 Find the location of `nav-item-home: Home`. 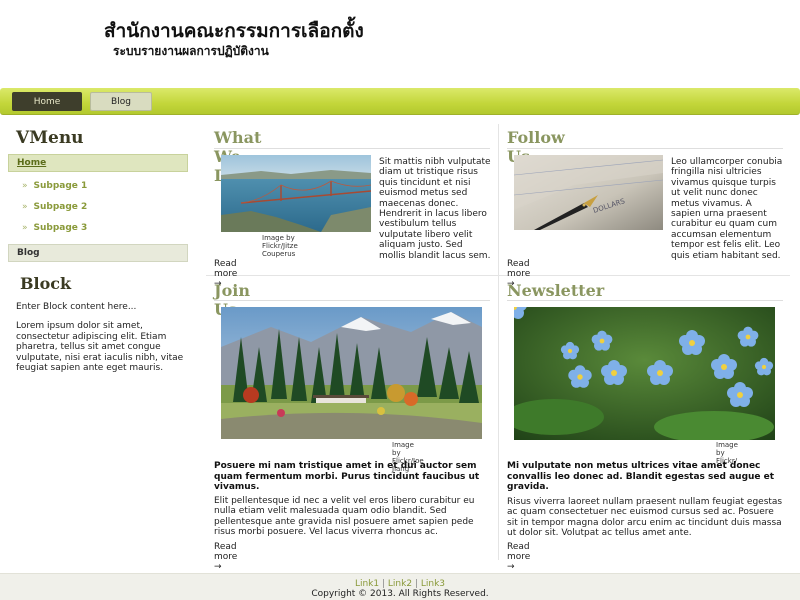

nav-item-home: Home is located at coordinates (47, 101).